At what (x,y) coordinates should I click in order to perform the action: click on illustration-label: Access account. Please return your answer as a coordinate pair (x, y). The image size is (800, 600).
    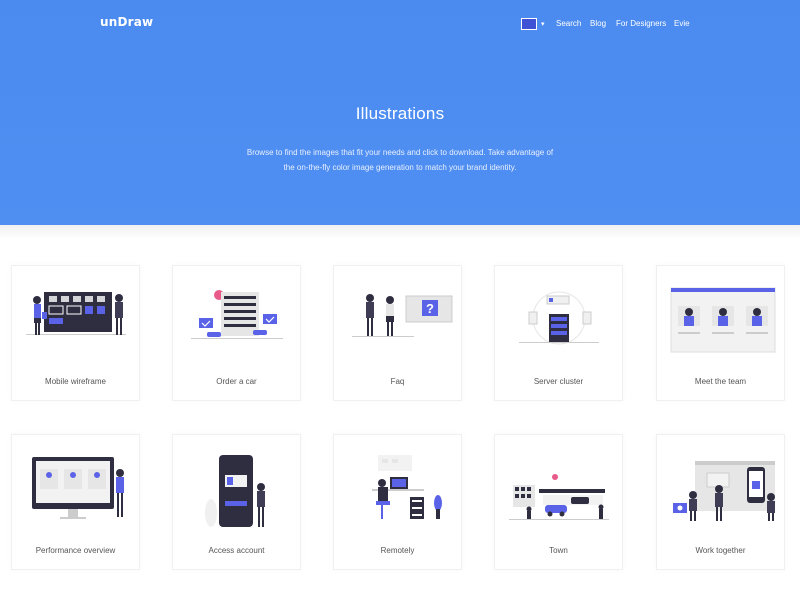
    Looking at the image, I should click on (236, 550).